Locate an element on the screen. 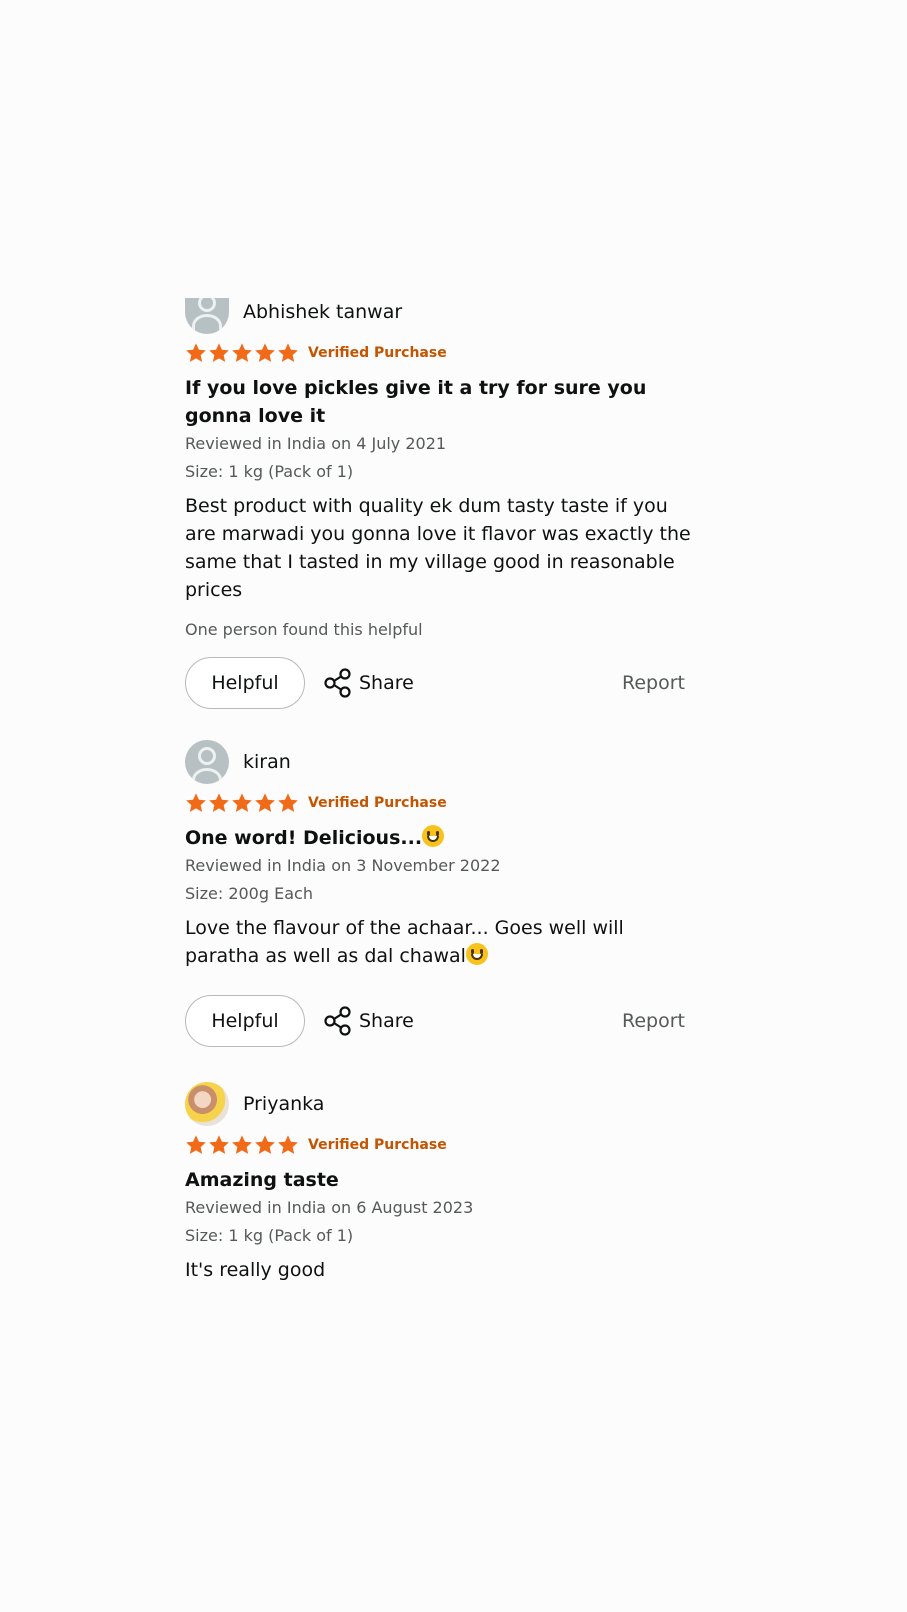  reviewer-name: Priyanka is located at coordinates (284, 1104).